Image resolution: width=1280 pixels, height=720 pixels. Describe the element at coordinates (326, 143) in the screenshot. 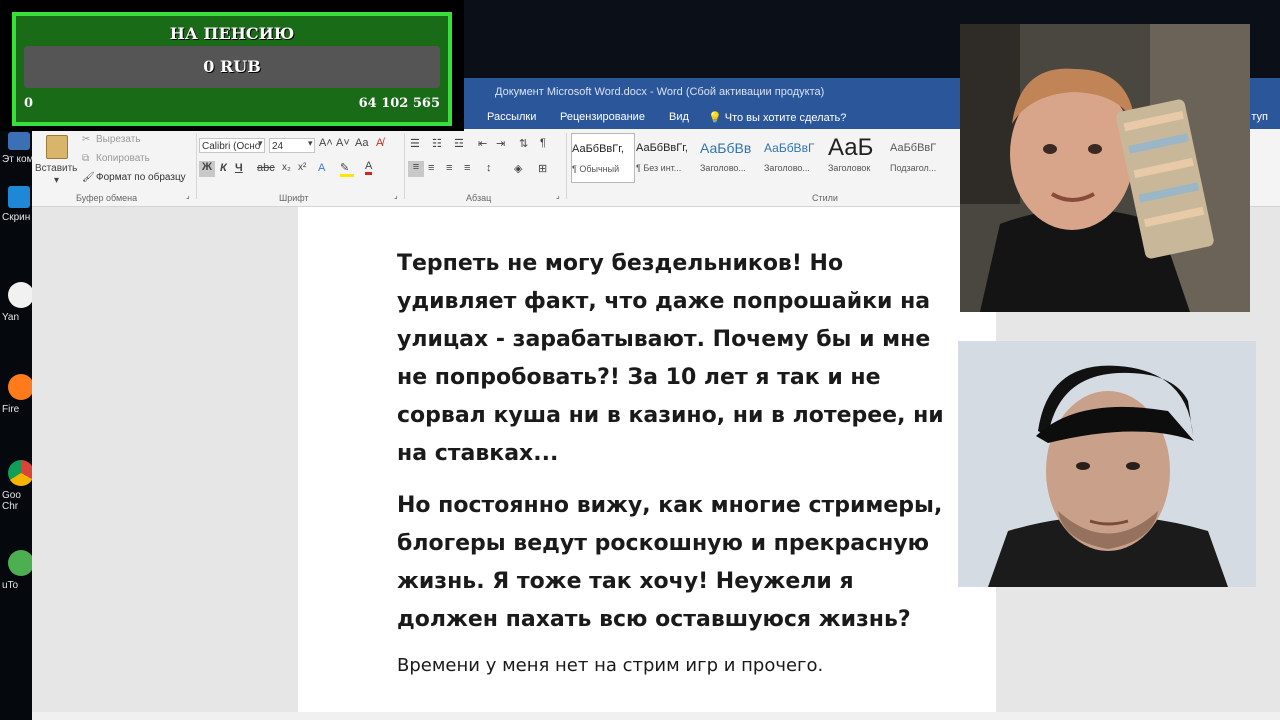

I see `grow-font-icon: A˄` at that location.